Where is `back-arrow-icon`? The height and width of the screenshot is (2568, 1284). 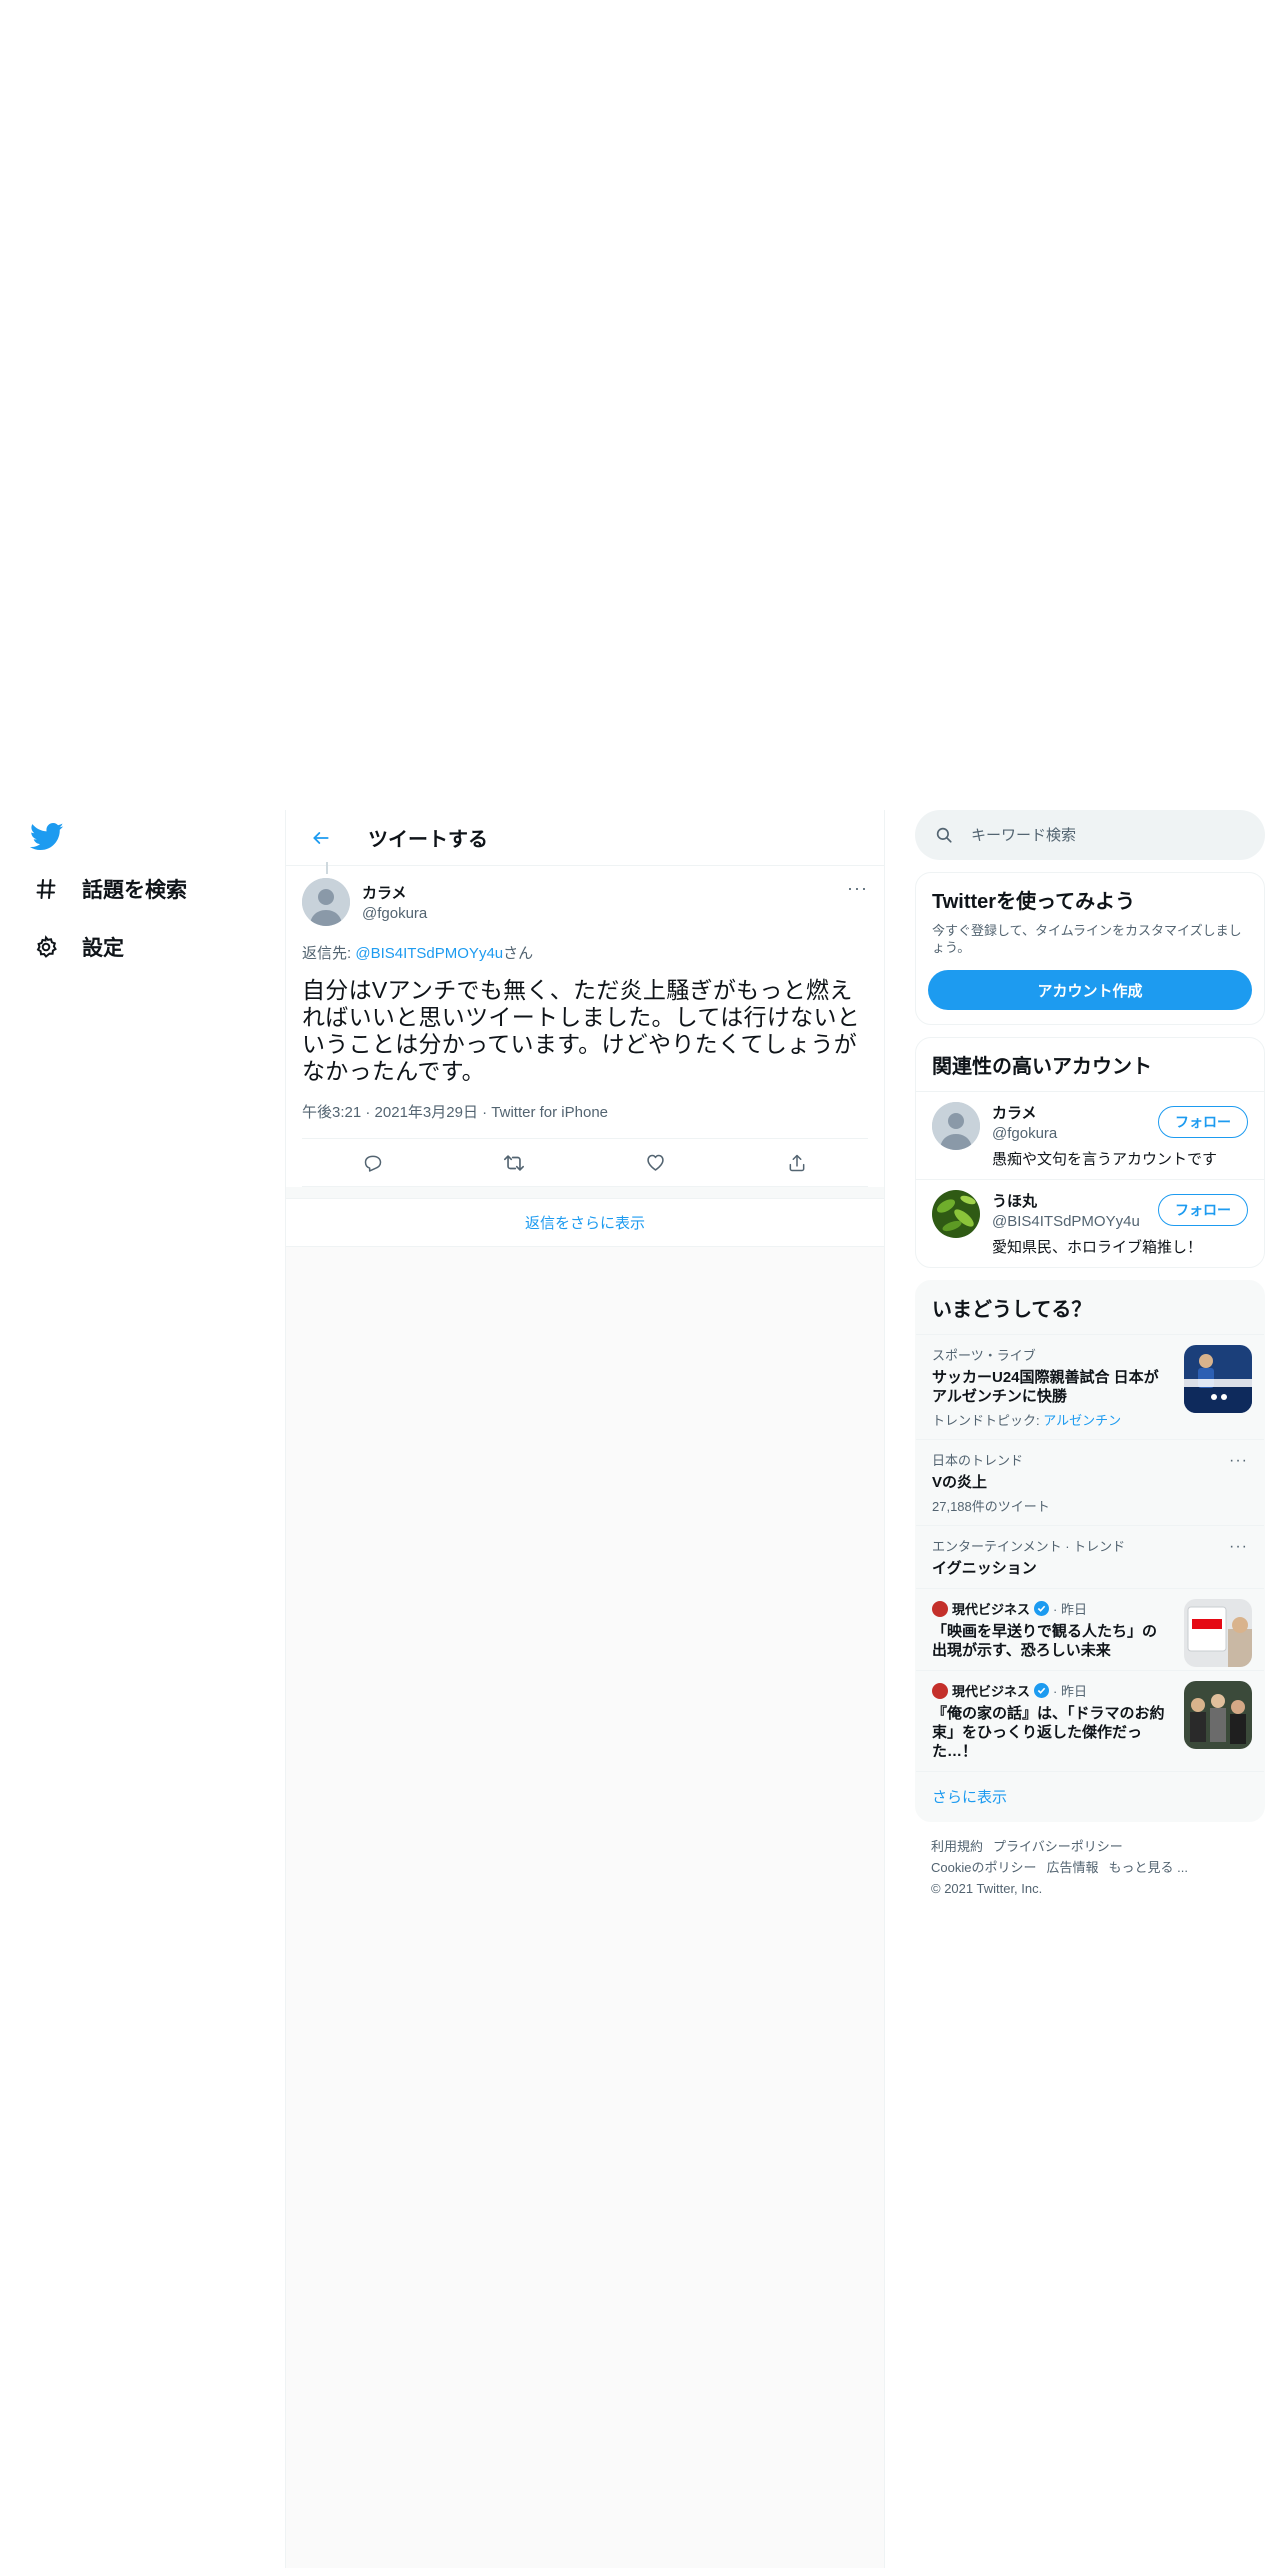
back-arrow-icon is located at coordinates (321, 837).